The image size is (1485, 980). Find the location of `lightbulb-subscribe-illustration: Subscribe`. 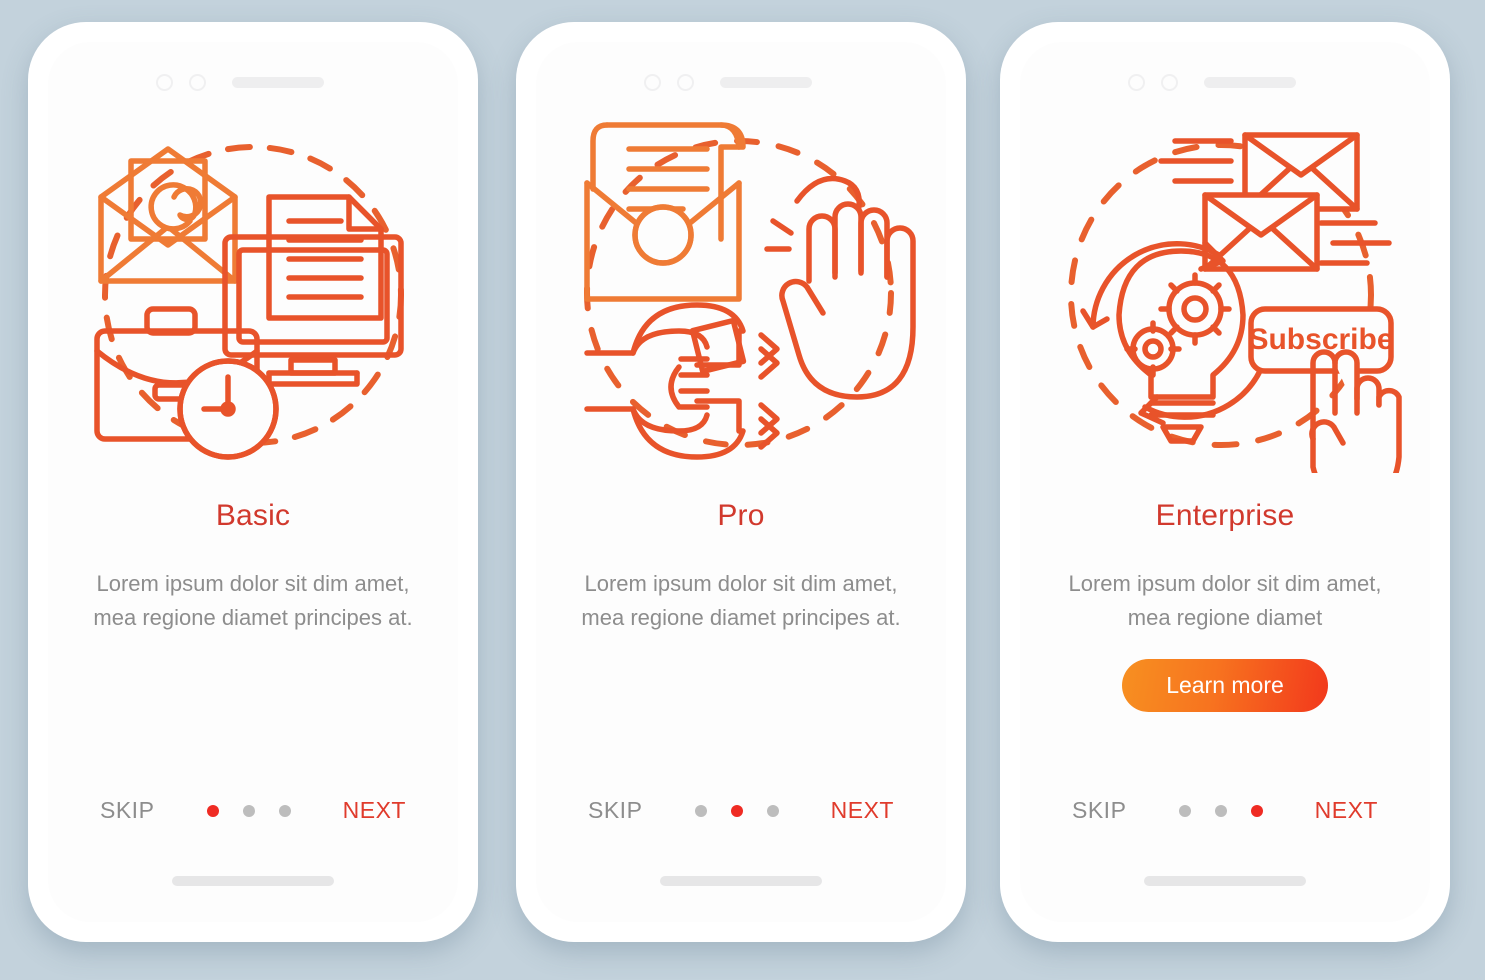

lightbulb-subscribe-illustration: Subscribe is located at coordinates (1225, 293).